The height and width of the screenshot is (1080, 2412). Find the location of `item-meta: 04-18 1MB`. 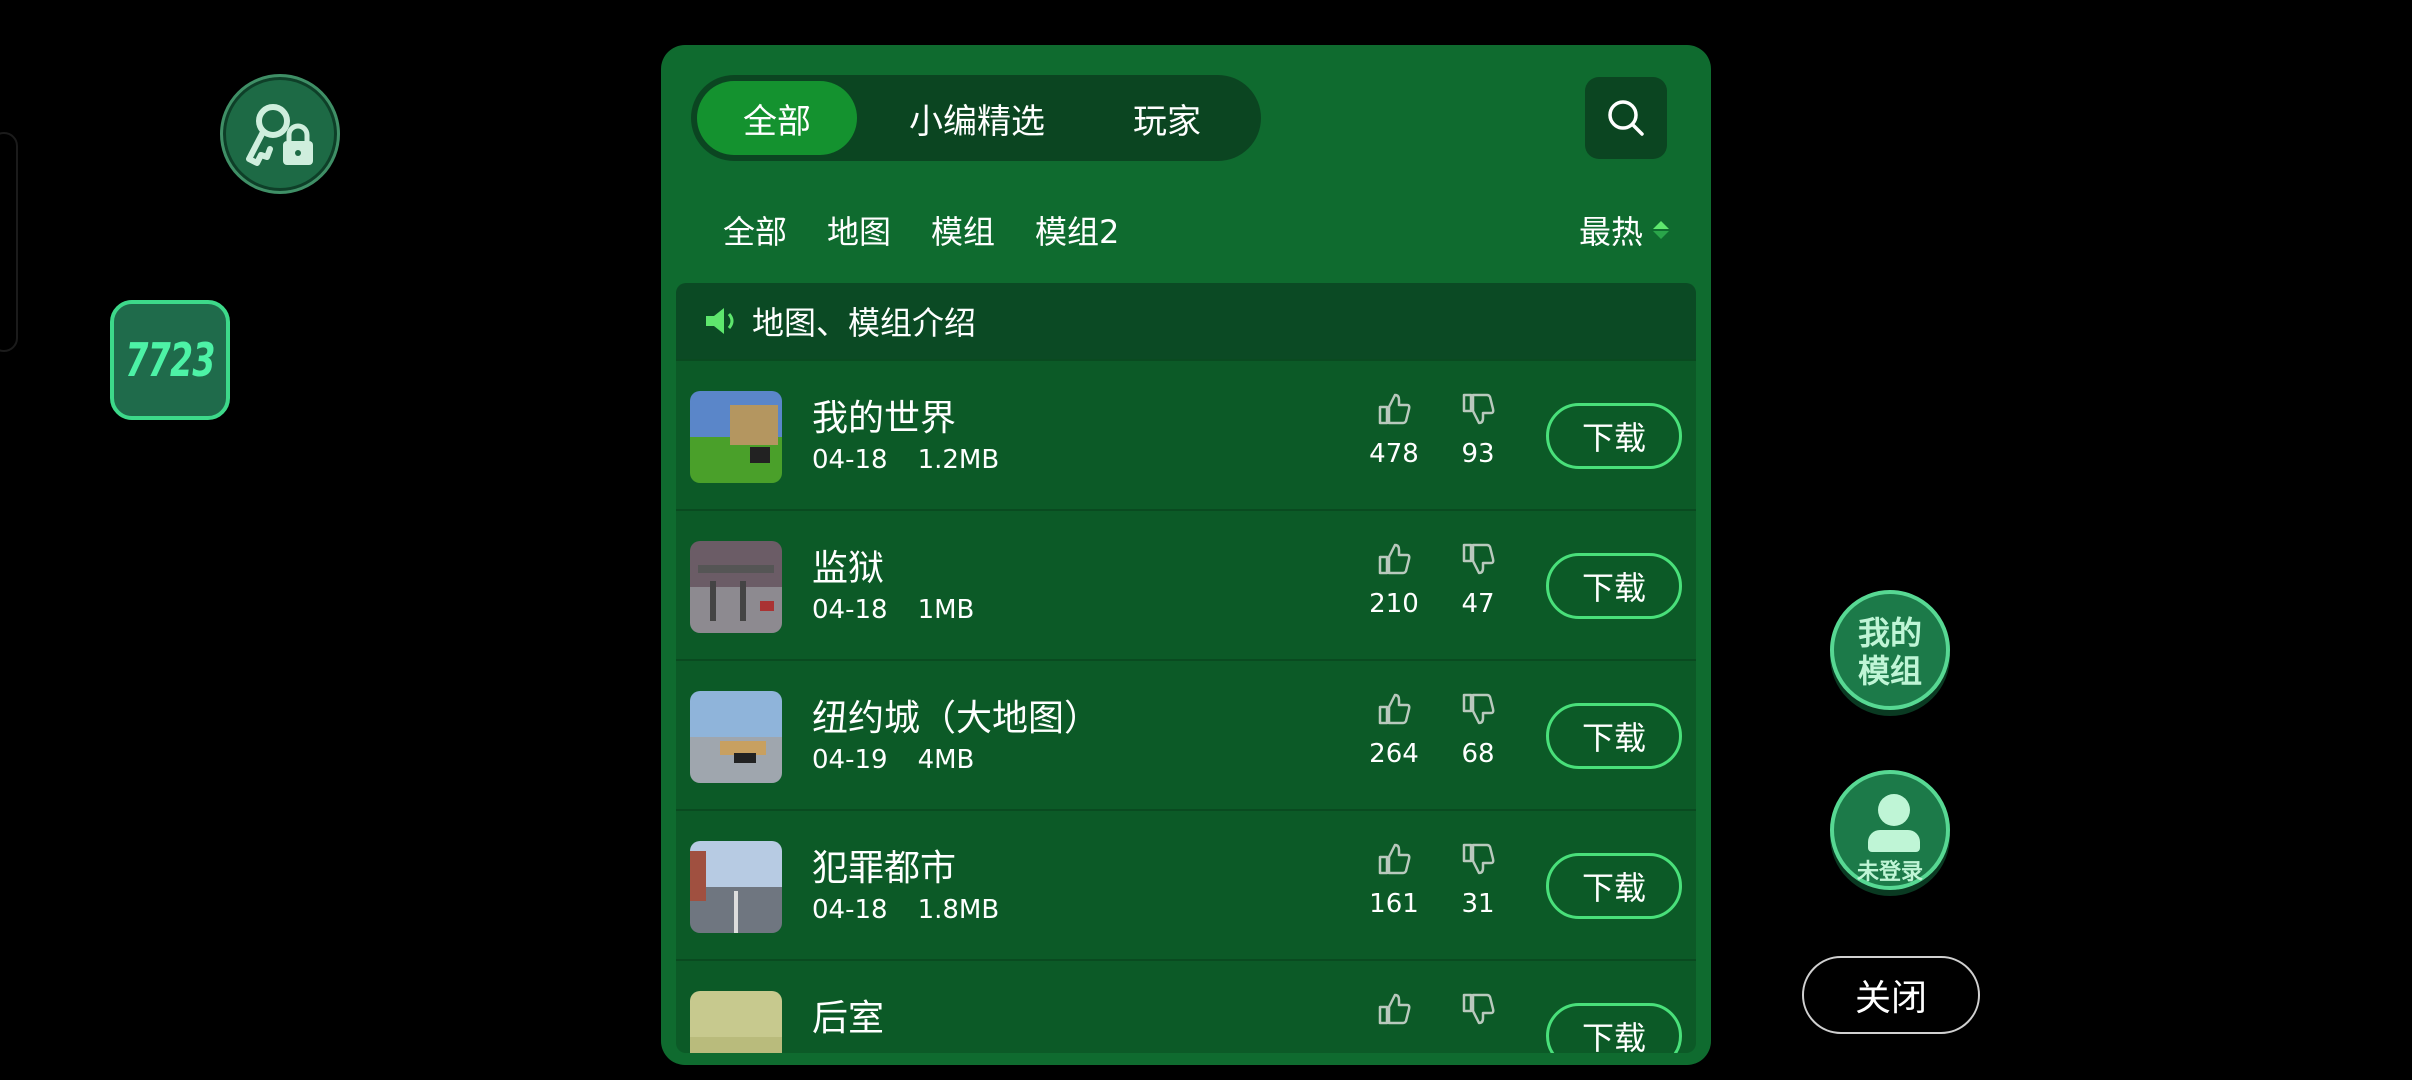

item-meta: 04-18 1MB is located at coordinates (893, 610).